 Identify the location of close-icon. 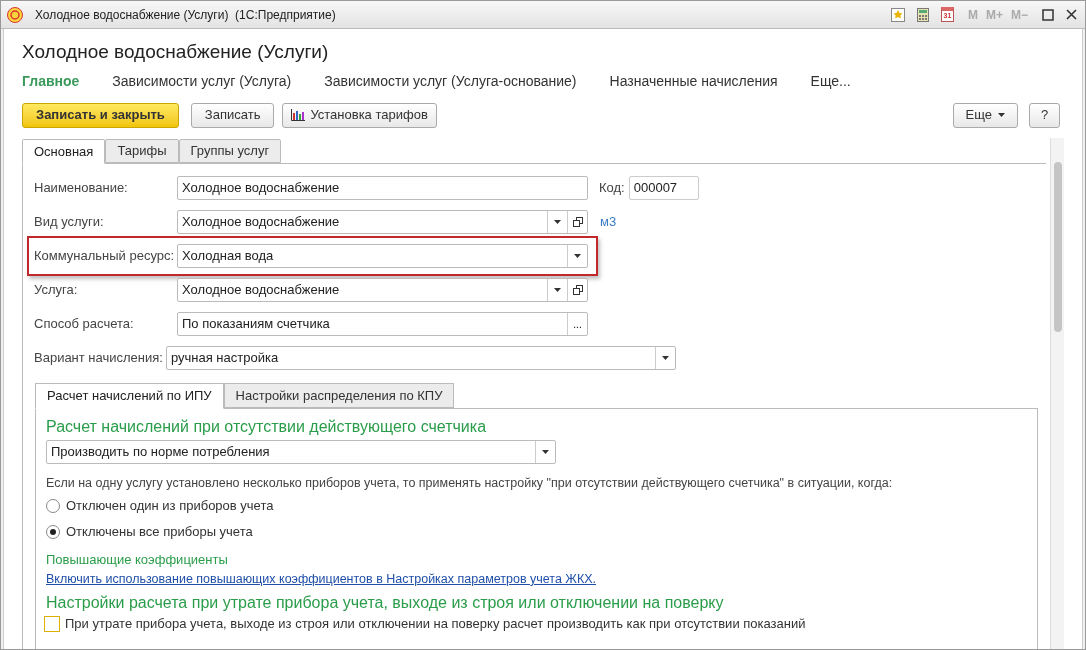
(1071, 14).